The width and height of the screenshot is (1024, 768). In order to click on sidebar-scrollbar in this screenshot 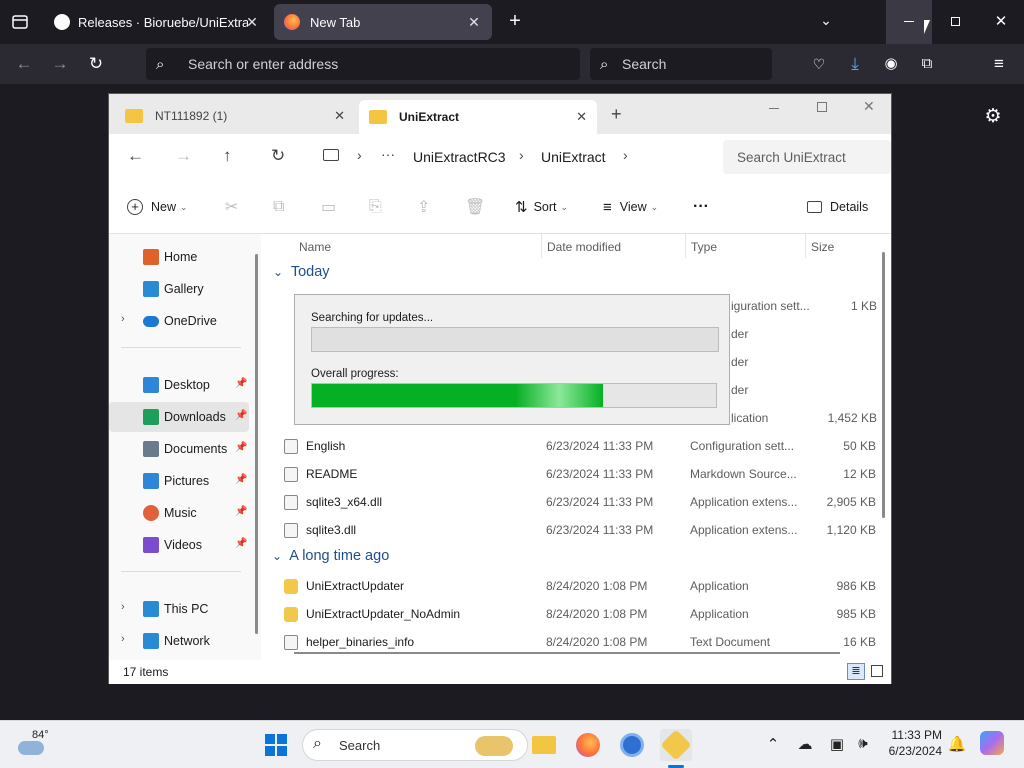, I will do `click(256, 444)`.